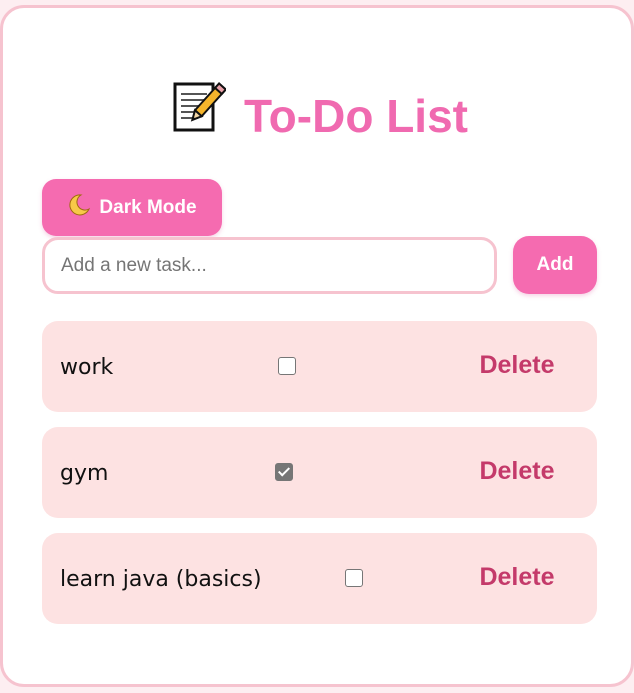  What do you see at coordinates (356, 115) in the screenshot?
I see `title-text: To-Do List` at bounding box center [356, 115].